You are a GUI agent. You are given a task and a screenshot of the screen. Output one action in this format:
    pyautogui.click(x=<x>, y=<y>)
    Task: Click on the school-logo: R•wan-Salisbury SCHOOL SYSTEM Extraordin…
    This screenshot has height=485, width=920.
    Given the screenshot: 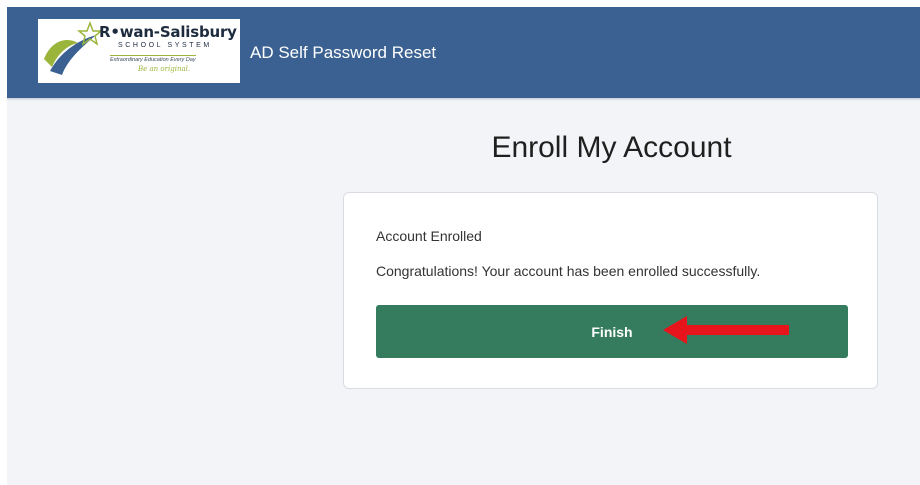 What is the action you would take?
    pyautogui.click(x=139, y=51)
    